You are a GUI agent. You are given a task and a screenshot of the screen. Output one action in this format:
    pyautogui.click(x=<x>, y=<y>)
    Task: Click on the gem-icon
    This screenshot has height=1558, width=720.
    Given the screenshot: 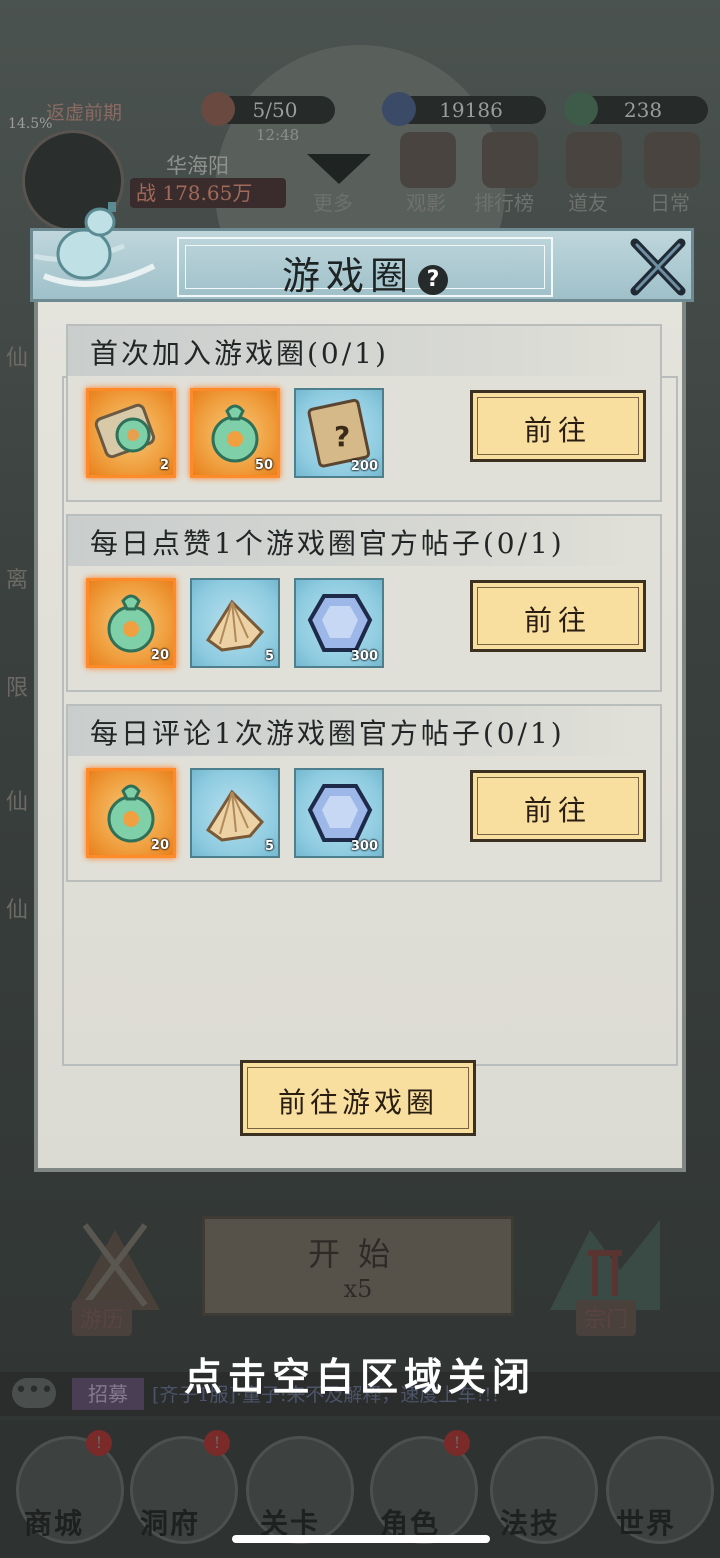 What is the action you would take?
    pyautogui.click(x=399, y=109)
    